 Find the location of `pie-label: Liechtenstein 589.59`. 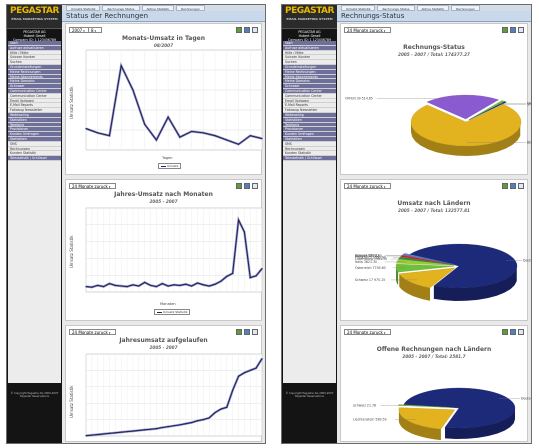

pie-label: Liechtenstein 589.59 is located at coordinates (370, 419).